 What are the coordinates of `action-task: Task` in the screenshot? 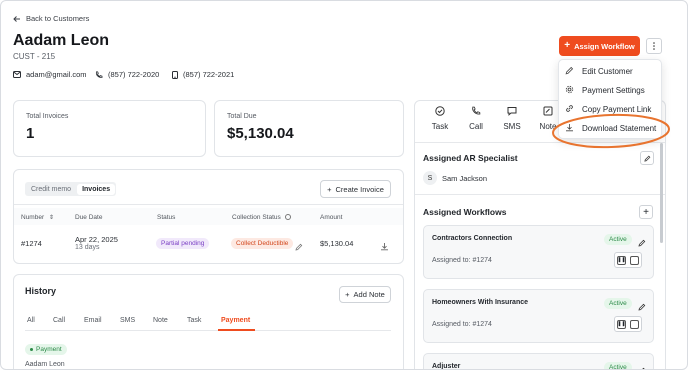 It's located at (440, 118).